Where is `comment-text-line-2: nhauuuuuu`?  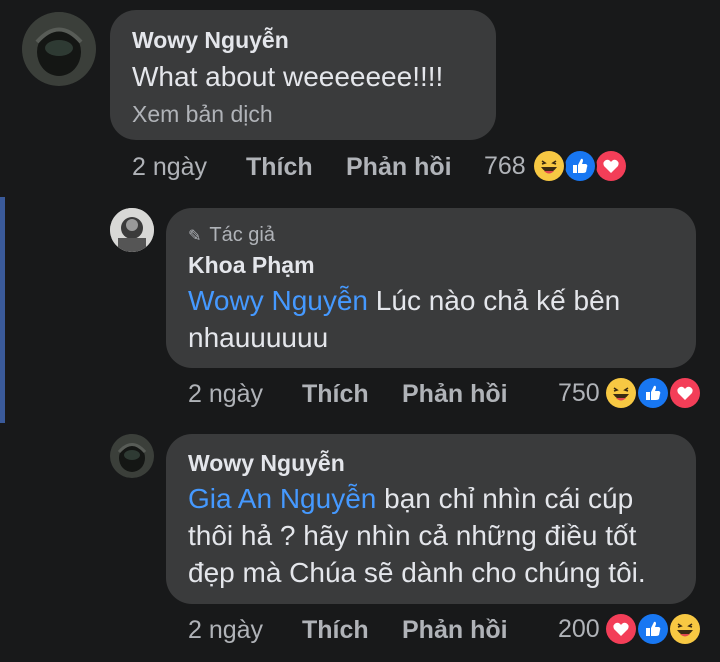
comment-text-line-2: nhauuuuuu is located at coordinates (258, 337).